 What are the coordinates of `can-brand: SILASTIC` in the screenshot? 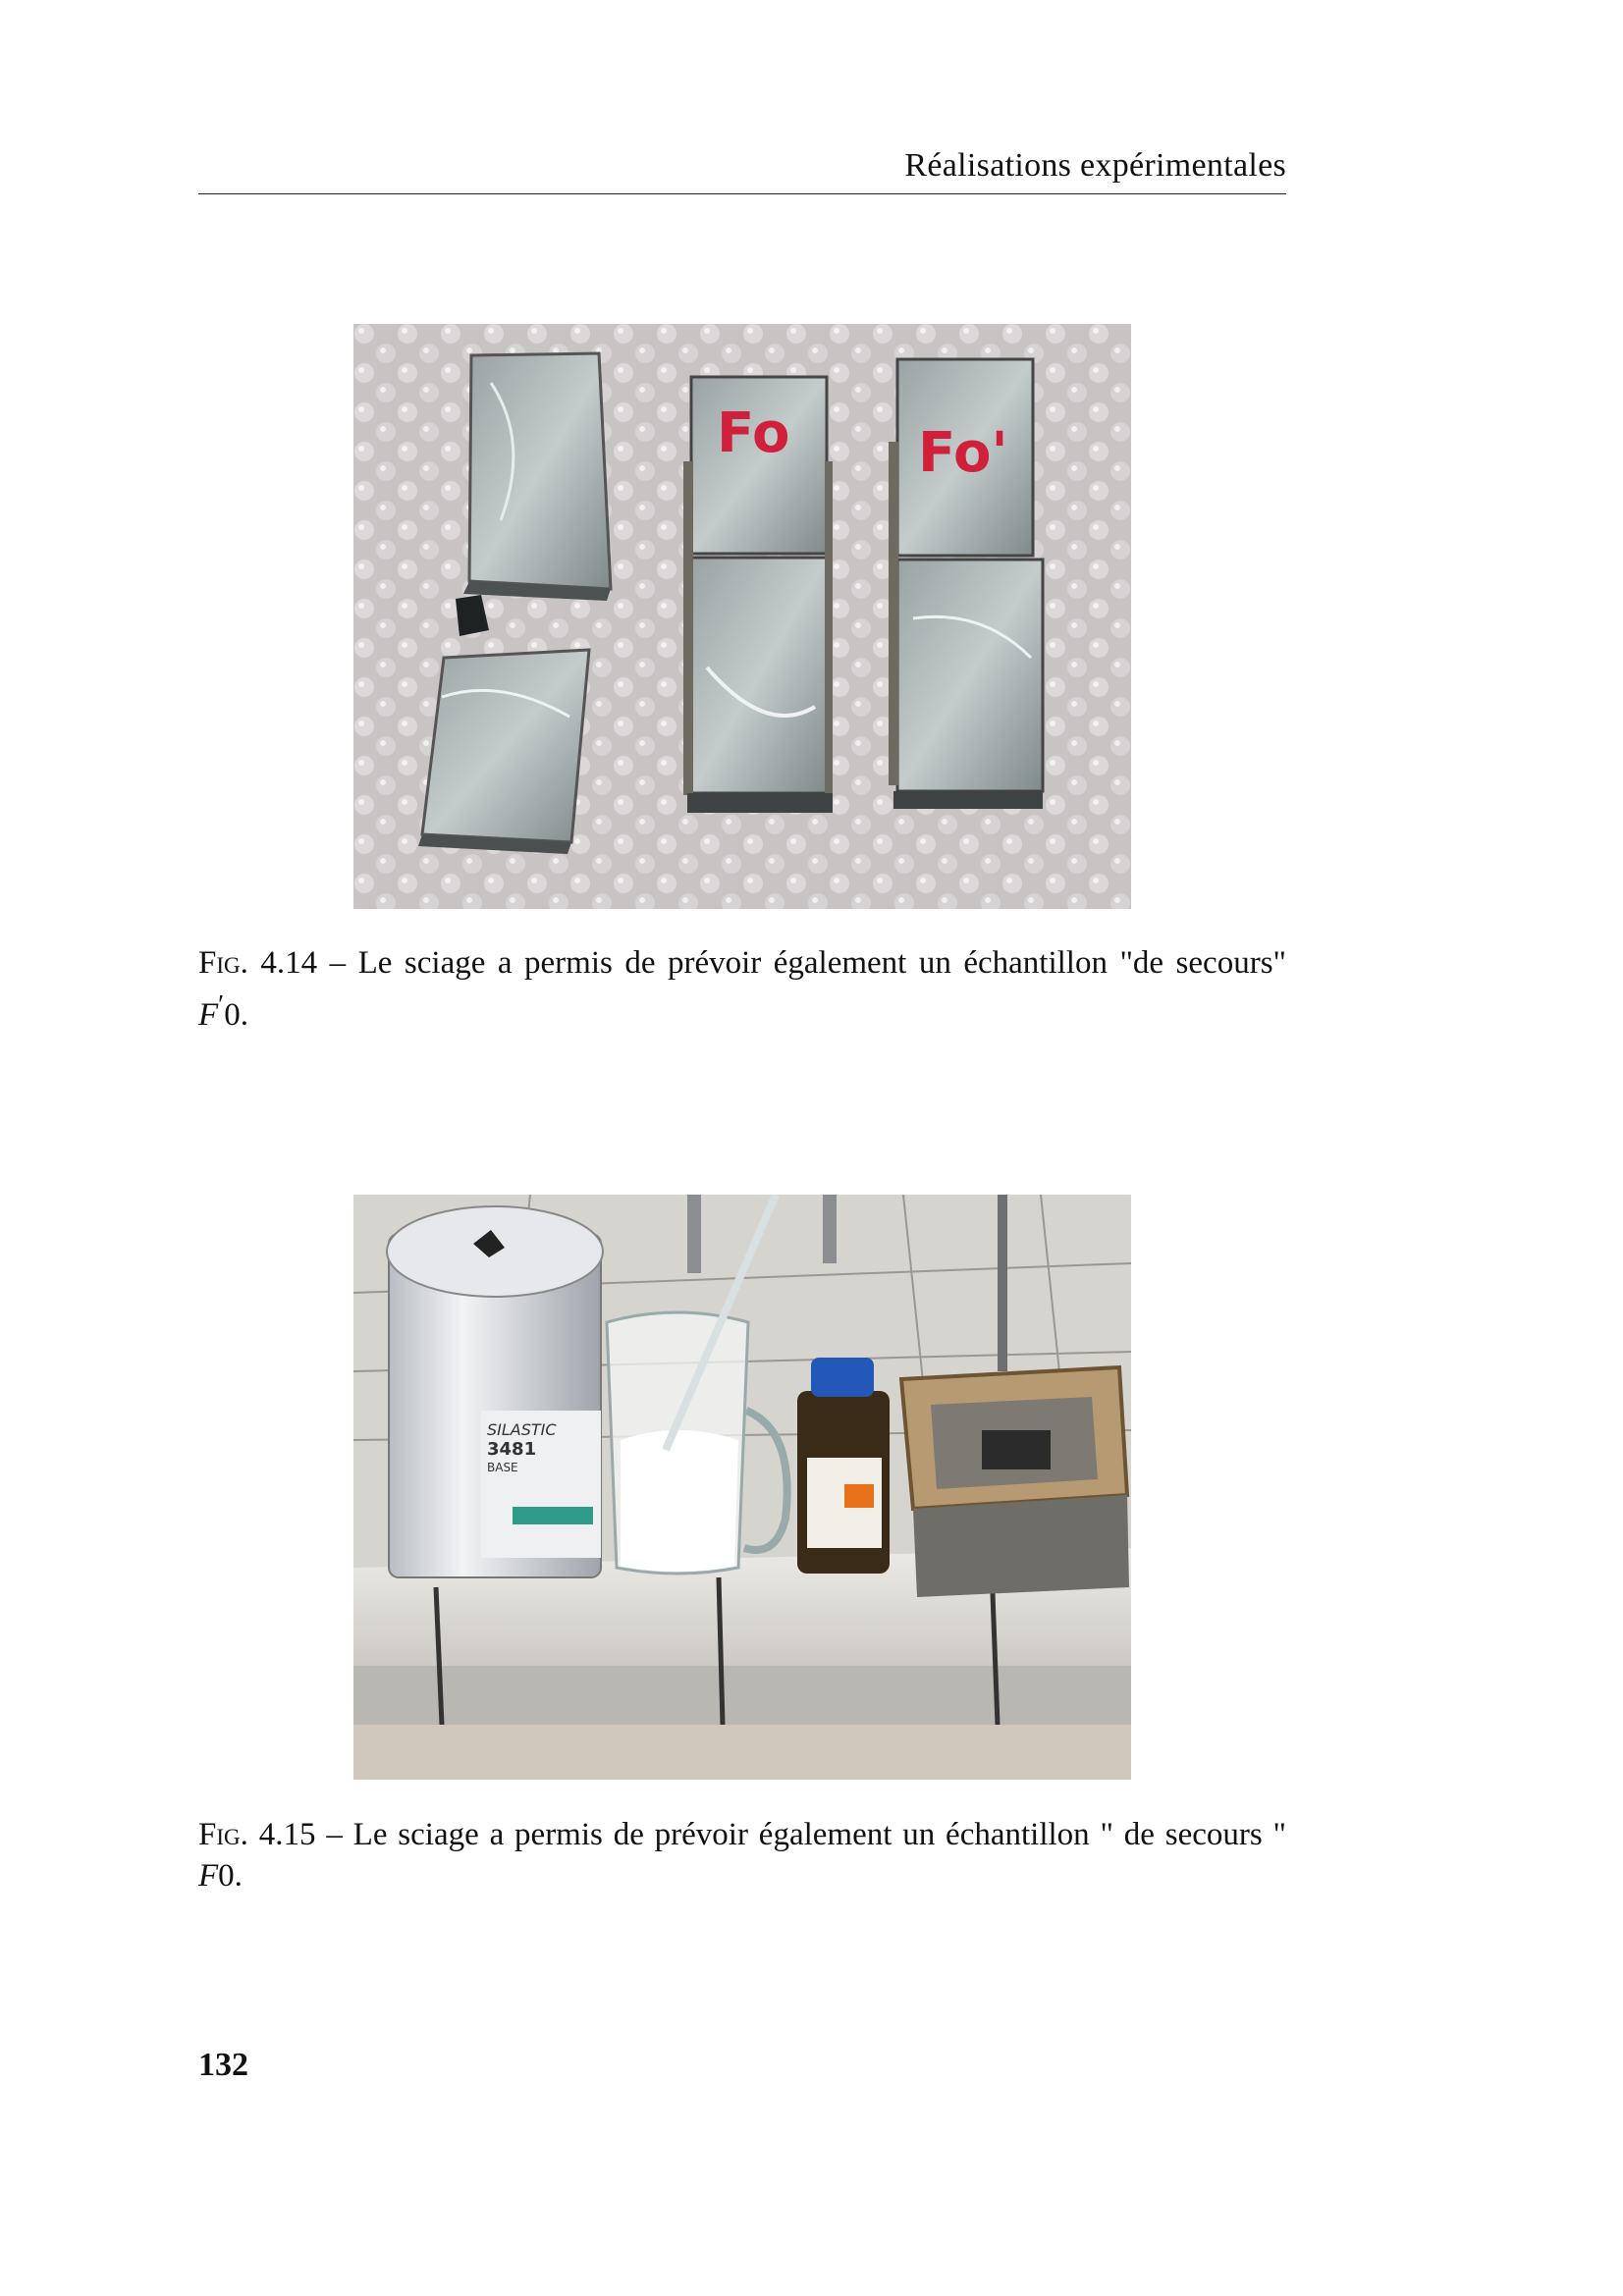 It's located at (522, 1429).